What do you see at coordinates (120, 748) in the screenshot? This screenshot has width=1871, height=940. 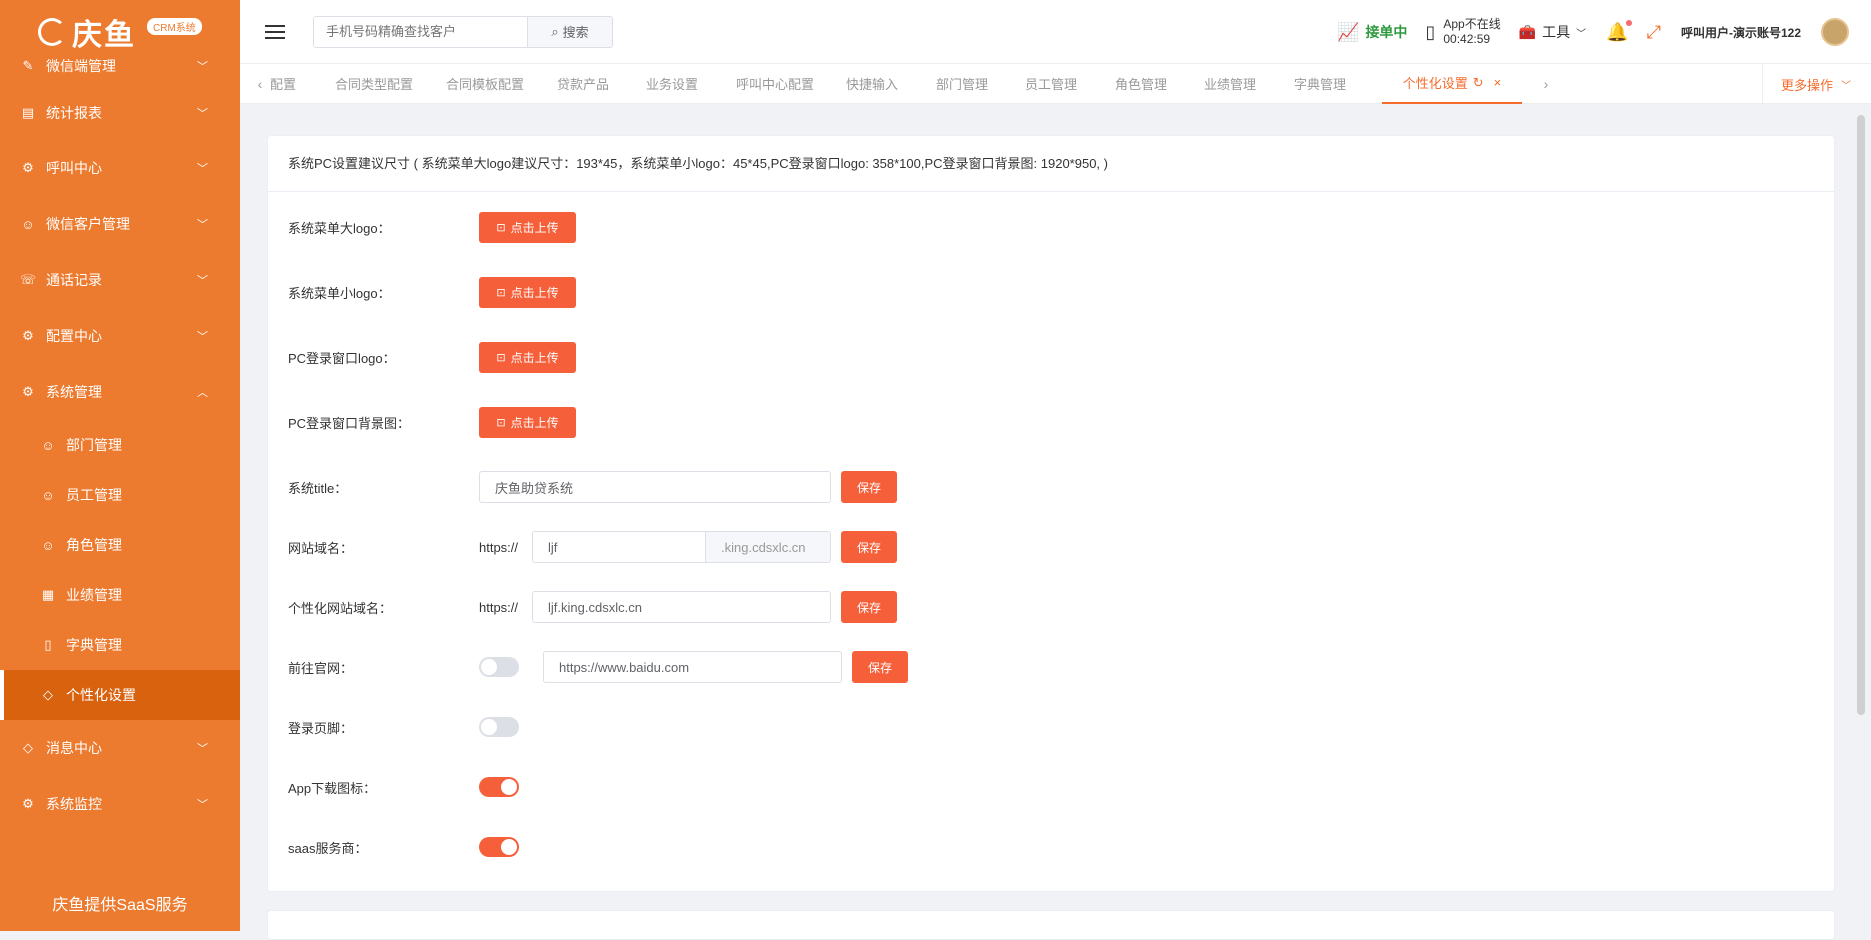 I see `sidebar-item-messages: ◇ 消息中心 ﹀` at bounding box center [120, 748].